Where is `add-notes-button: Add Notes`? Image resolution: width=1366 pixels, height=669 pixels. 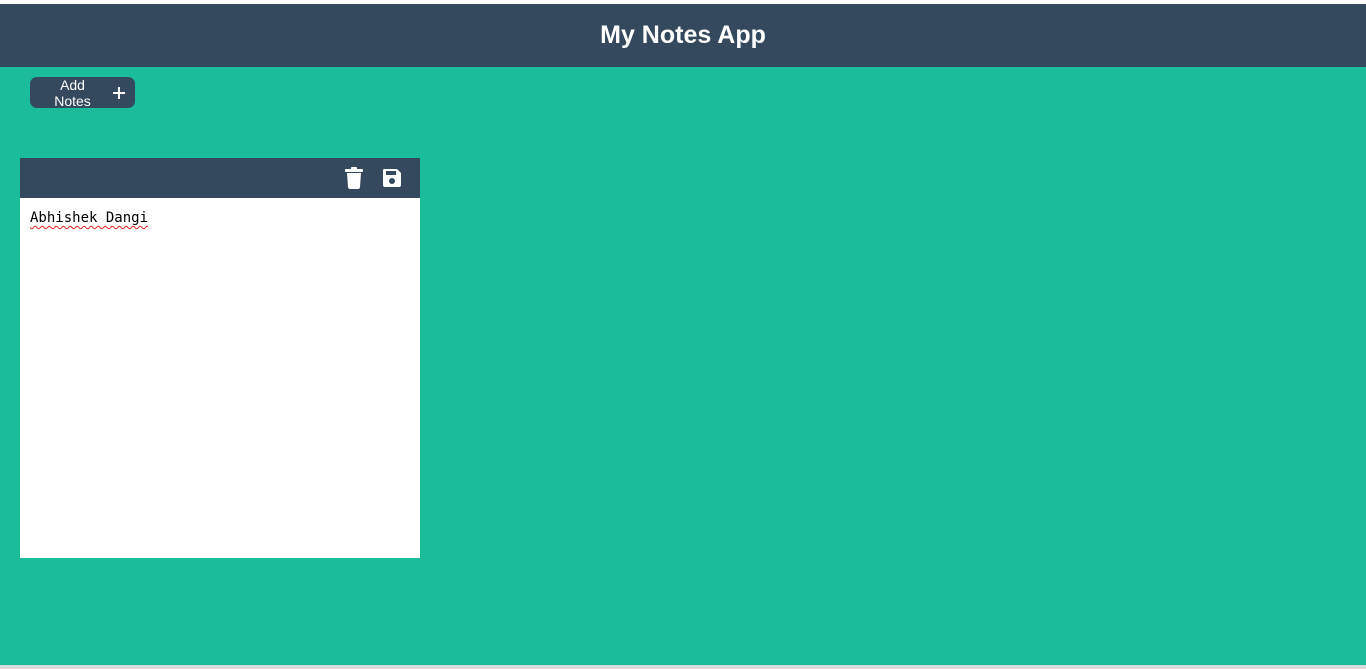
add-notes-button: Add Notes is located at coordinates (82, 92).